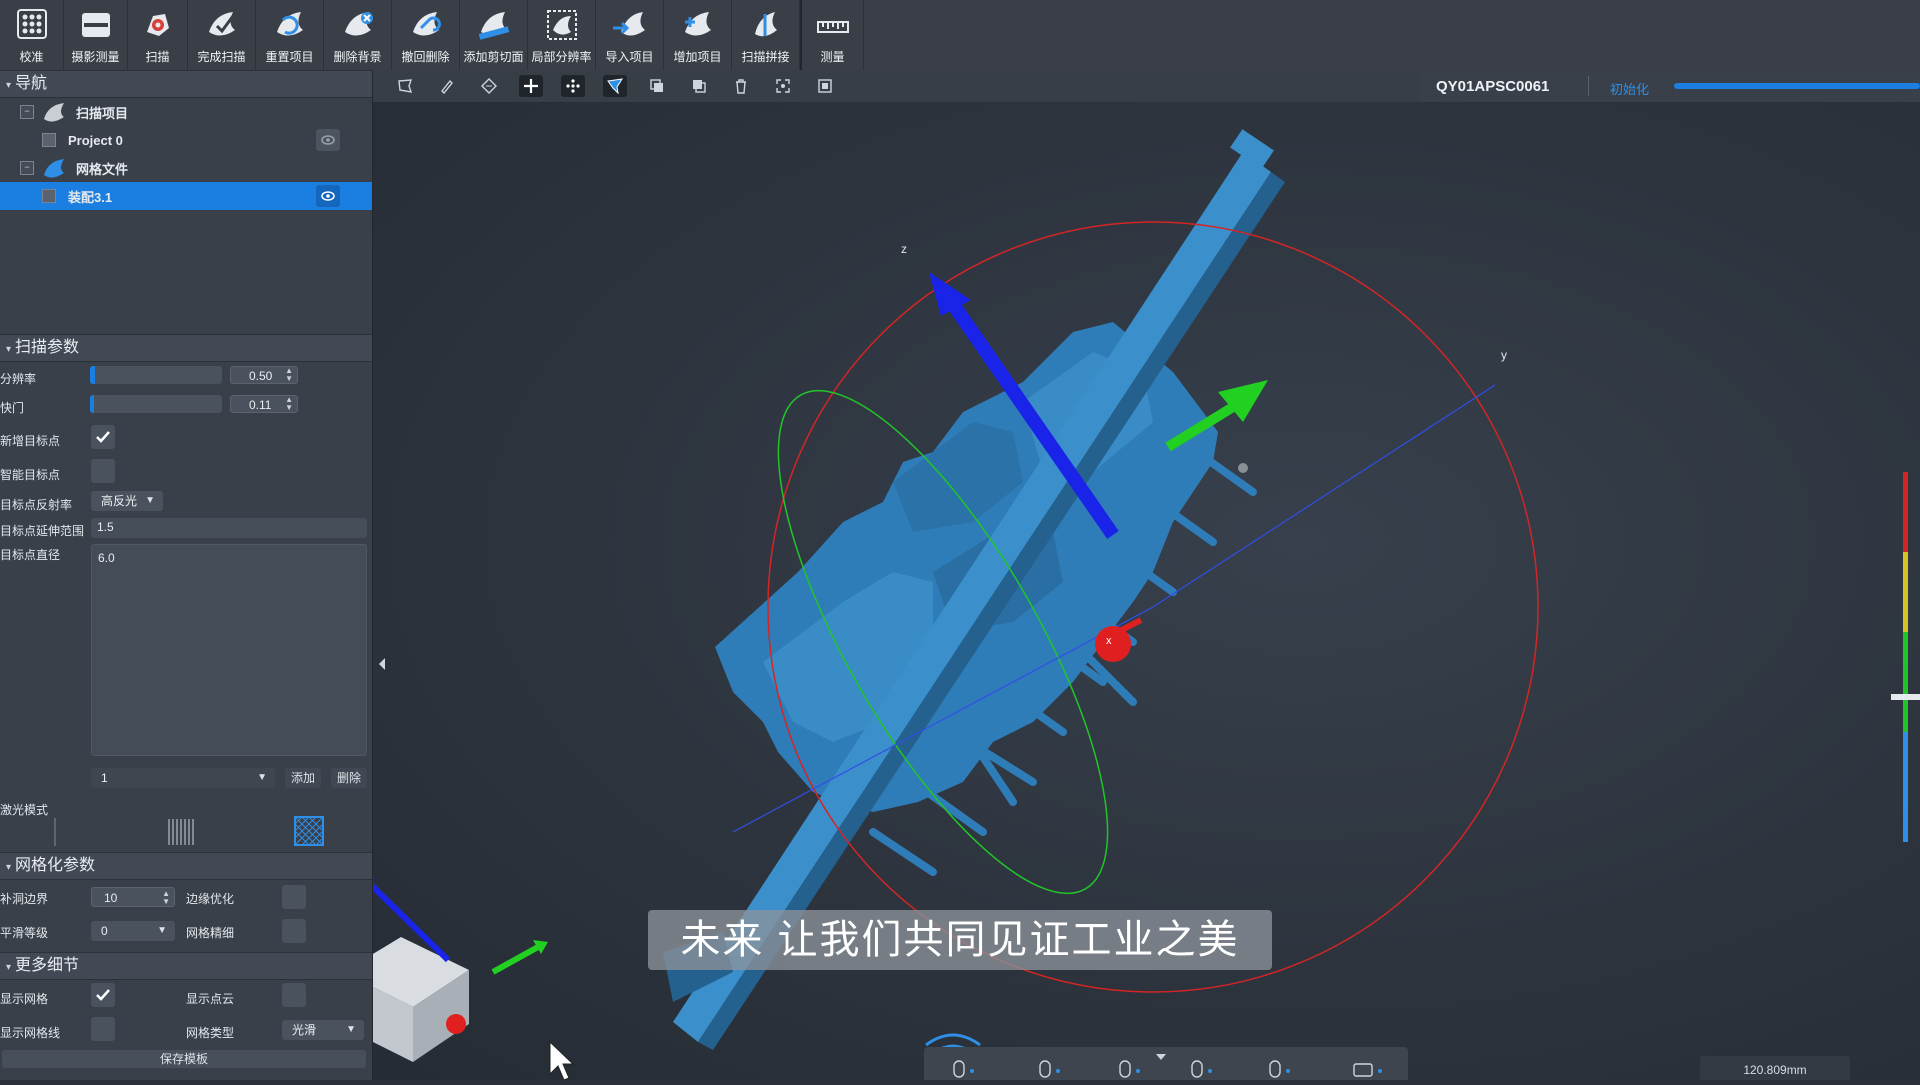 The width and height of the screenshot is (1920, 1085). I want to click on exposure-slider, so click(156, 404).